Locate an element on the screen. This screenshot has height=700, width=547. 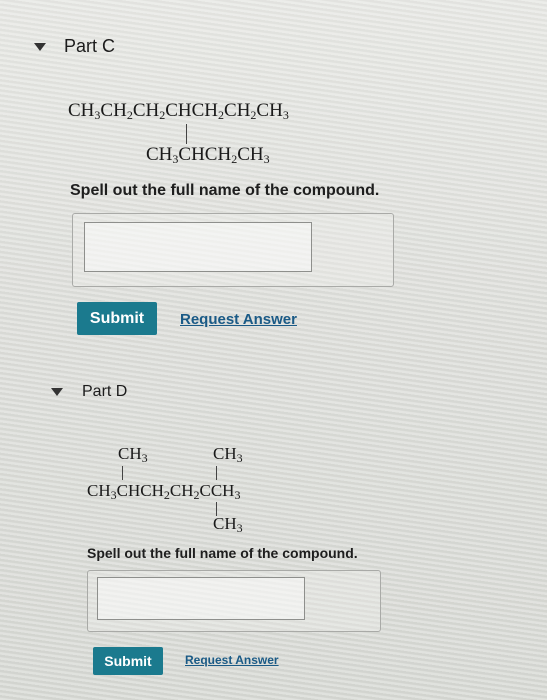
part-c-request-answer-link: Request Answer is located at coordinates (238, 319).